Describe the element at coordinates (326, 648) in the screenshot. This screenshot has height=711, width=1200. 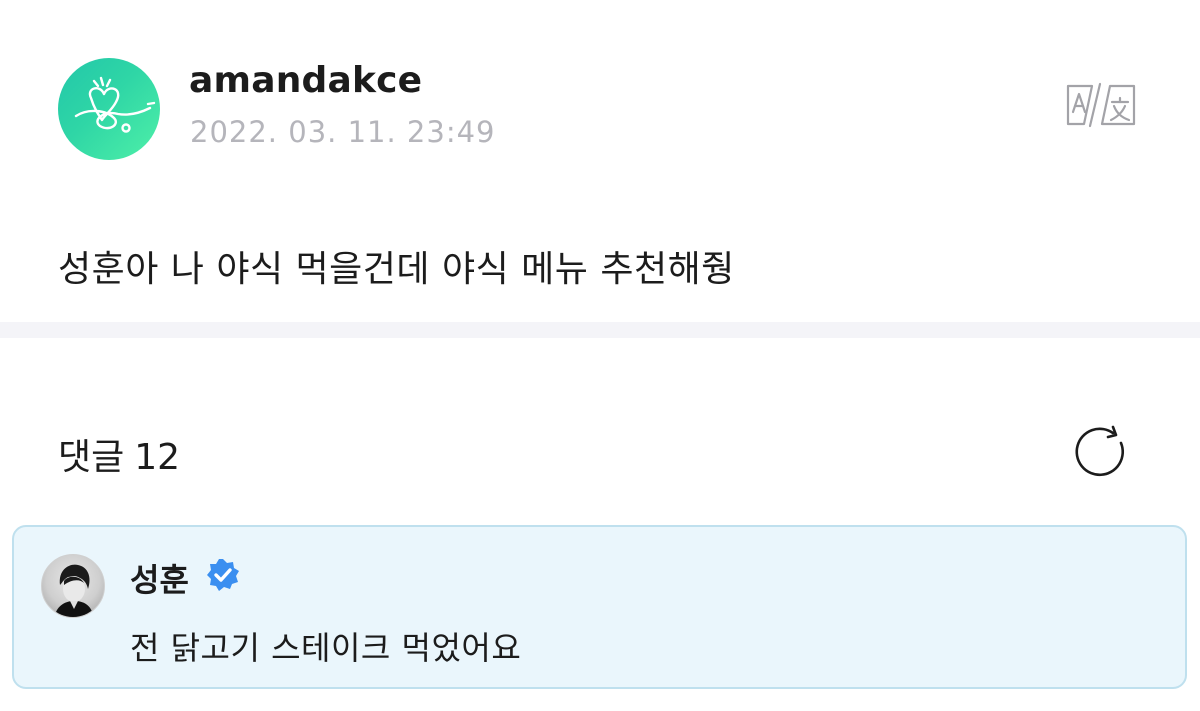
I see `comment-text: 전 닭고기 스테이크 먹었어요` at that location.